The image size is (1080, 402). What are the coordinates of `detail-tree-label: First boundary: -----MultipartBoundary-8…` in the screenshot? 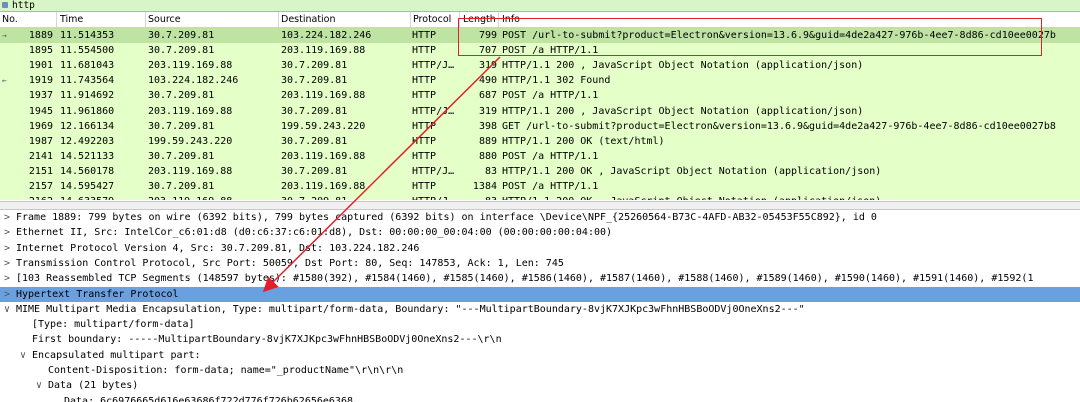 It's located at (267, 340).